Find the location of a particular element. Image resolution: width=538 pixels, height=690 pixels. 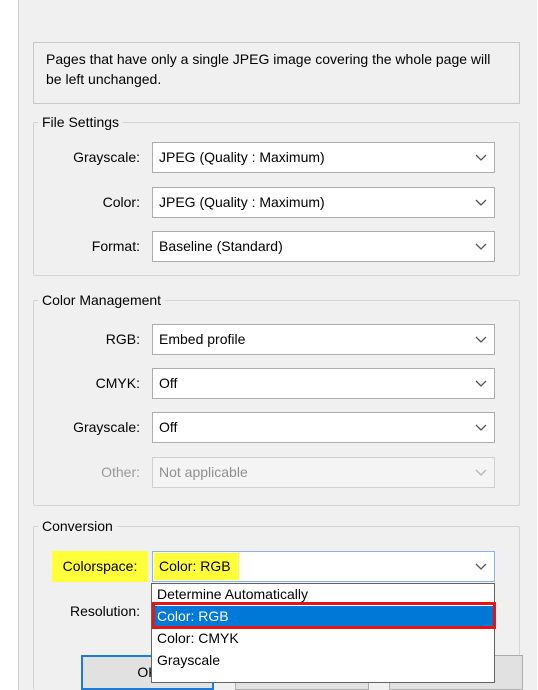

rgb-label: RGB: is located at coordinates (122, 339).